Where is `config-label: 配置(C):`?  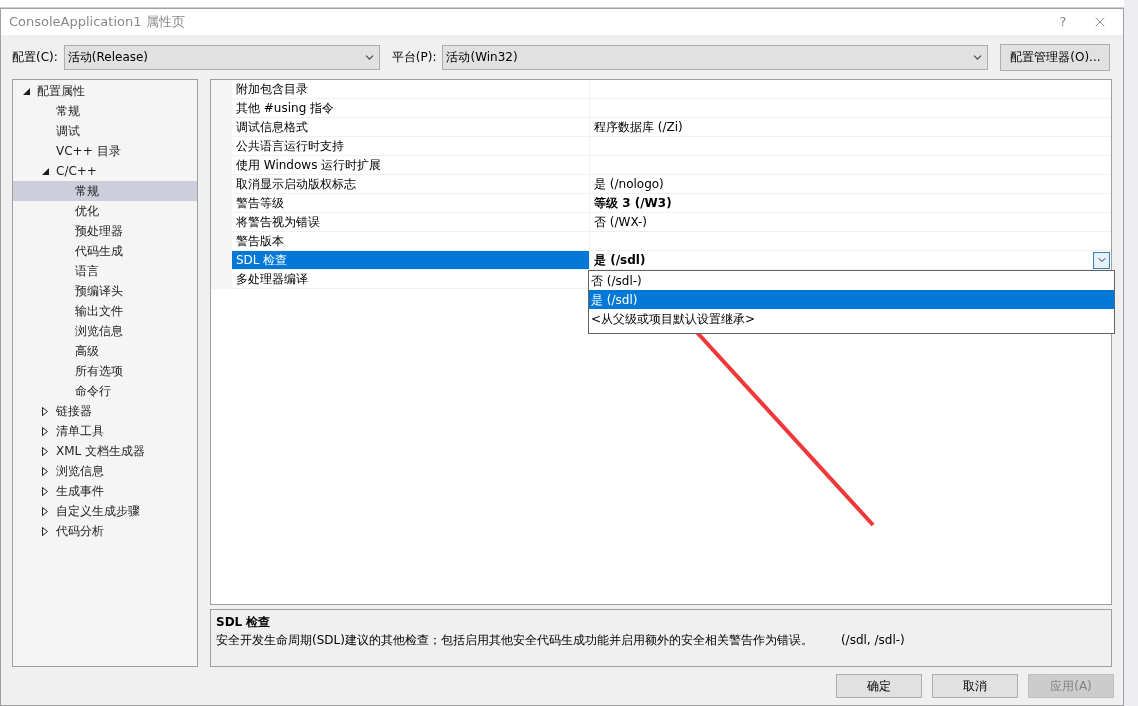
config-label: 配置(C): is located at coordinates (35, 57).